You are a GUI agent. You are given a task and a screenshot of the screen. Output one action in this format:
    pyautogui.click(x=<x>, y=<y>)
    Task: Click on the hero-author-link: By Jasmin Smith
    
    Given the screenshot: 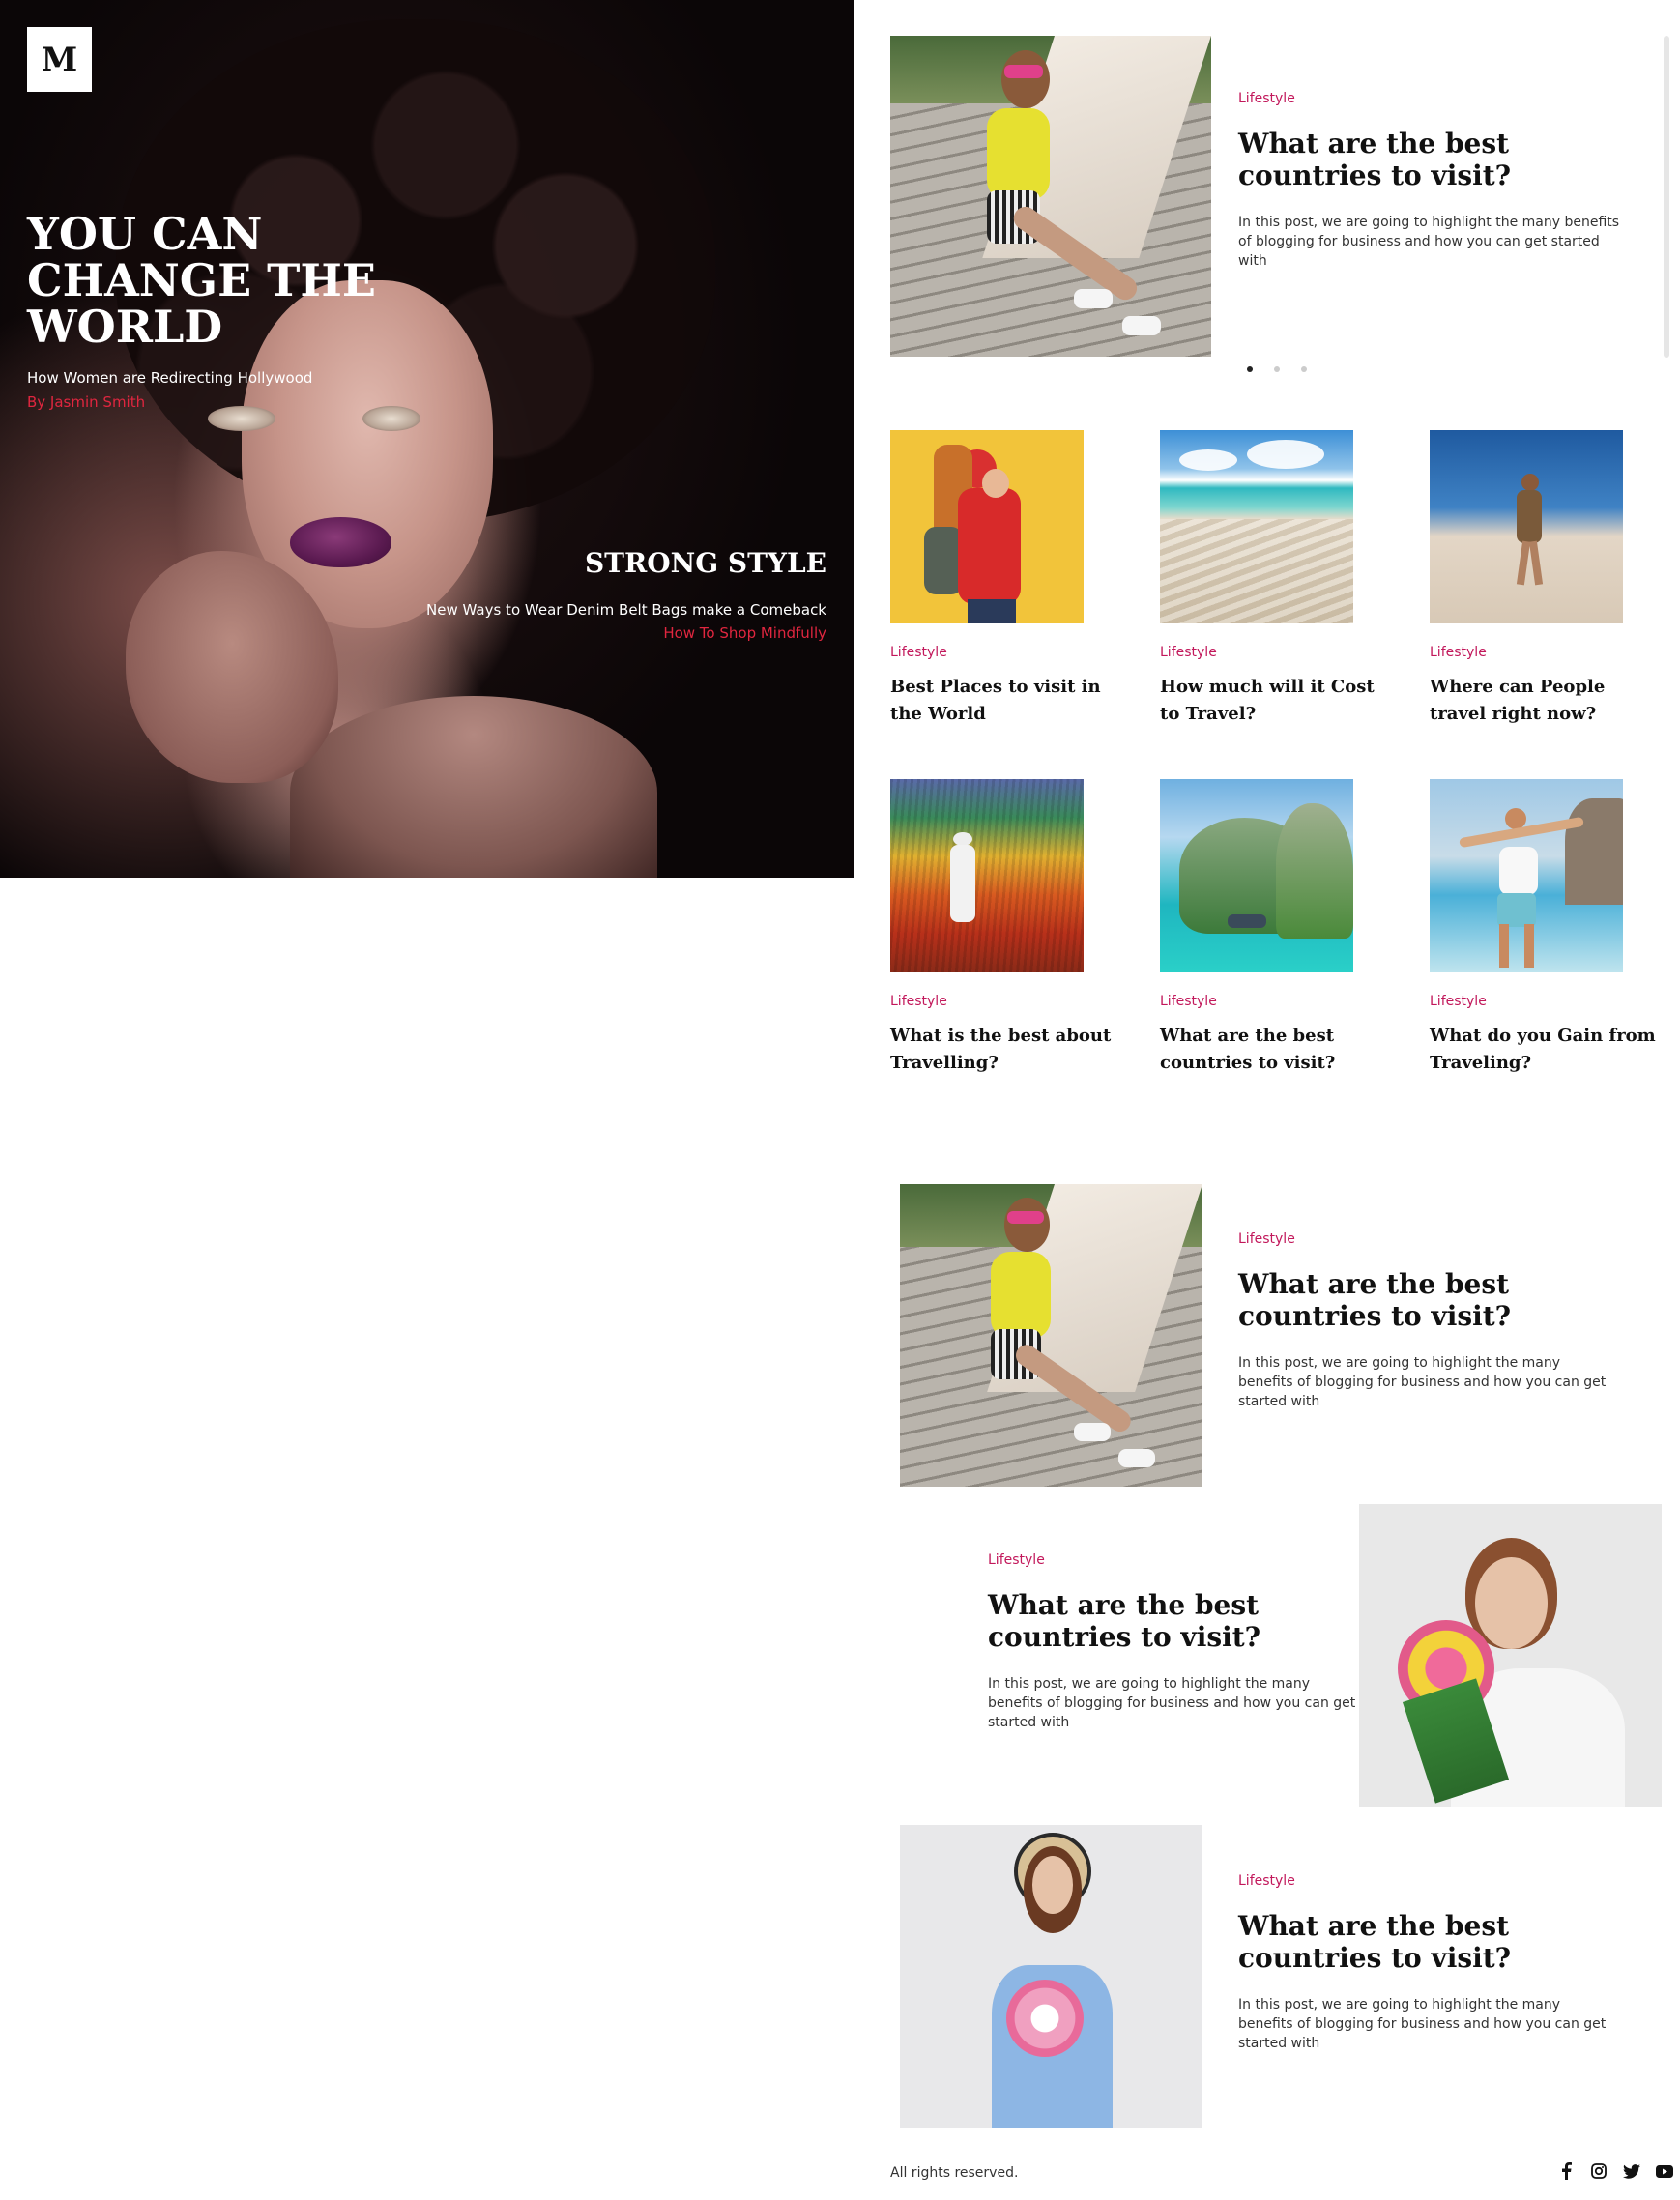 What is the action you would take?
    pyautogui.click(x=86, y=402)
    